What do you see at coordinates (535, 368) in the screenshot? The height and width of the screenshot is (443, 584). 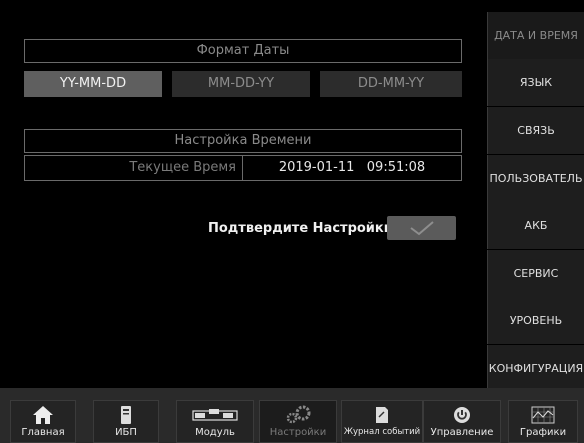 I see `side-item-configuration: КОНФИГУРАЦИЯ` at bounding box center [535, 368].